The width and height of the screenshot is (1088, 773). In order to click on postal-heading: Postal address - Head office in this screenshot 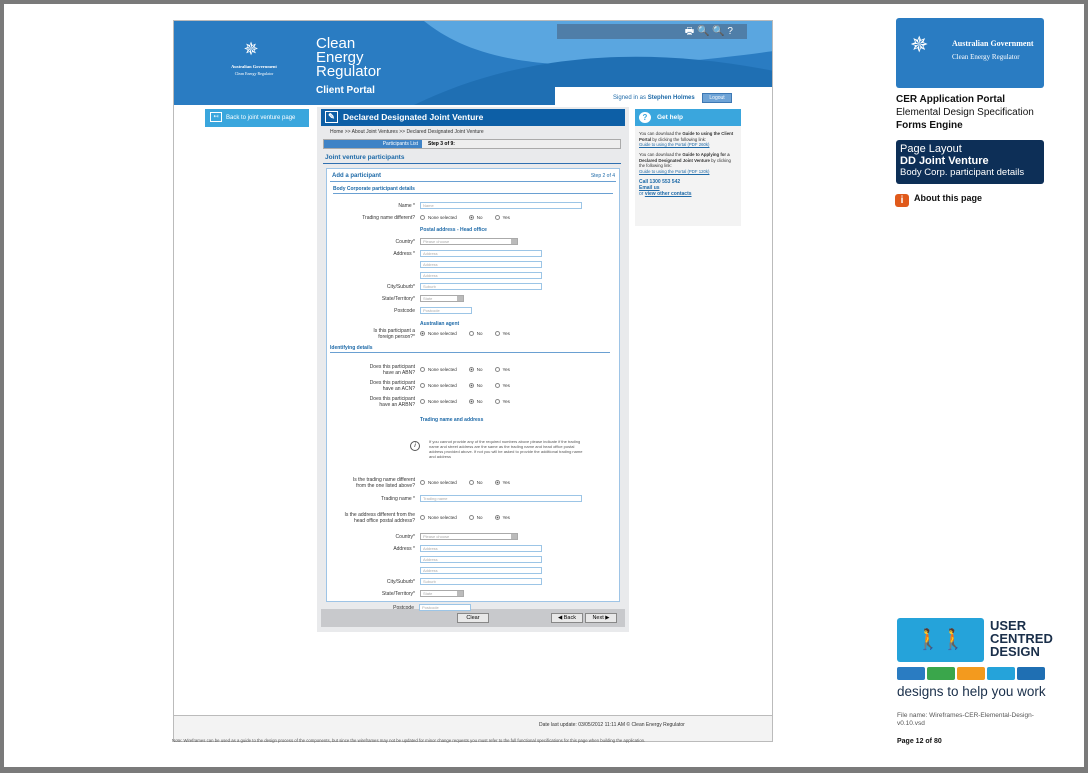, I will do `click(453, 230)`.